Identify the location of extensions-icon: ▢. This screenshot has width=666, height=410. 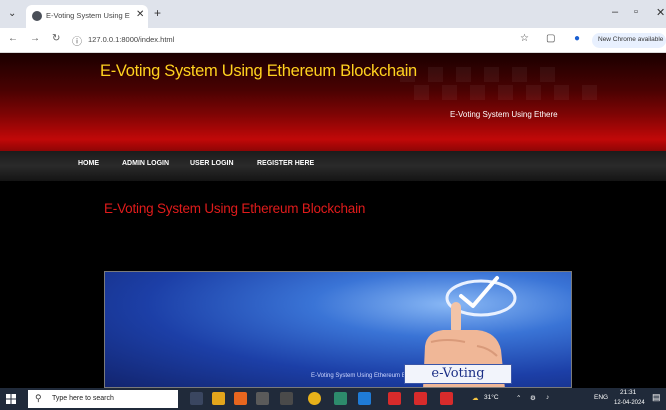
(550, 38).